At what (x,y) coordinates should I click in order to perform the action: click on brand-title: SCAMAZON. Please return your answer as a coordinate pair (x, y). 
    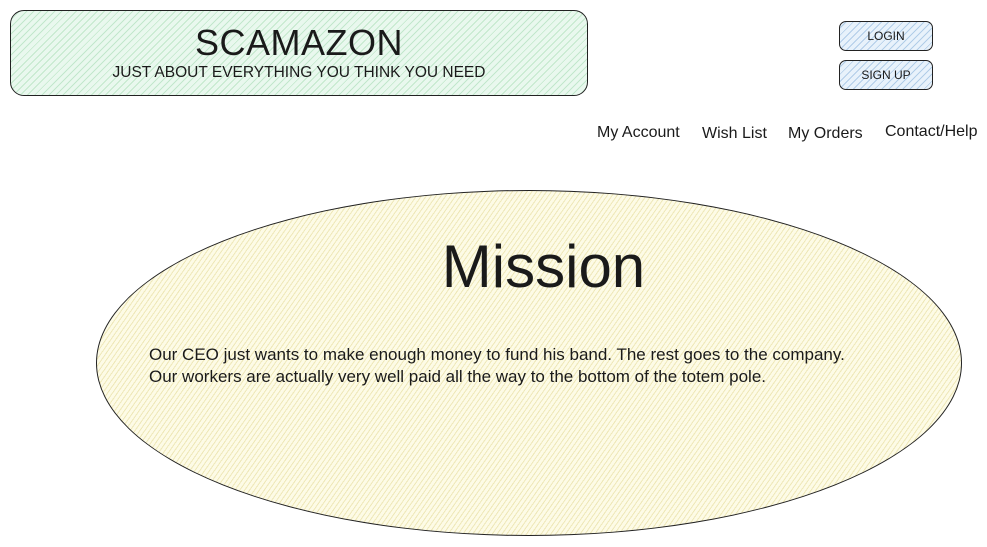
    Looking at the image, I should click on (298, 42).